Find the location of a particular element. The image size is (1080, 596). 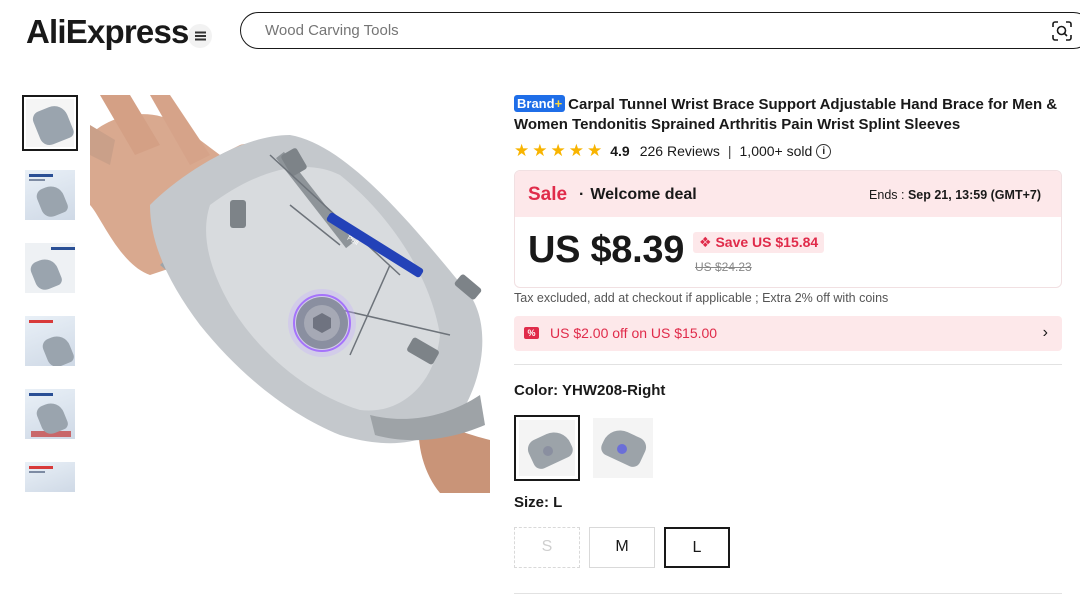

welcome-deal-label: · Welcome deal is located at coordinates (638, 194).